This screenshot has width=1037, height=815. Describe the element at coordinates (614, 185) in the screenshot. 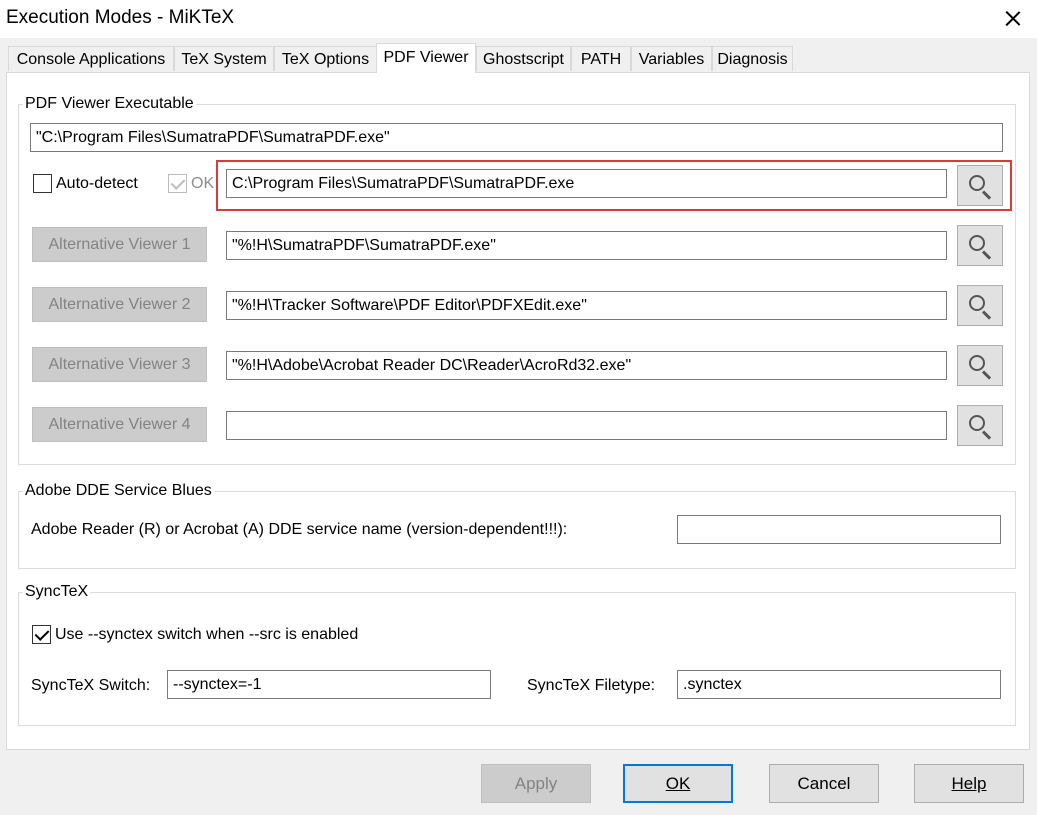

I see `highlight-box` at that location.